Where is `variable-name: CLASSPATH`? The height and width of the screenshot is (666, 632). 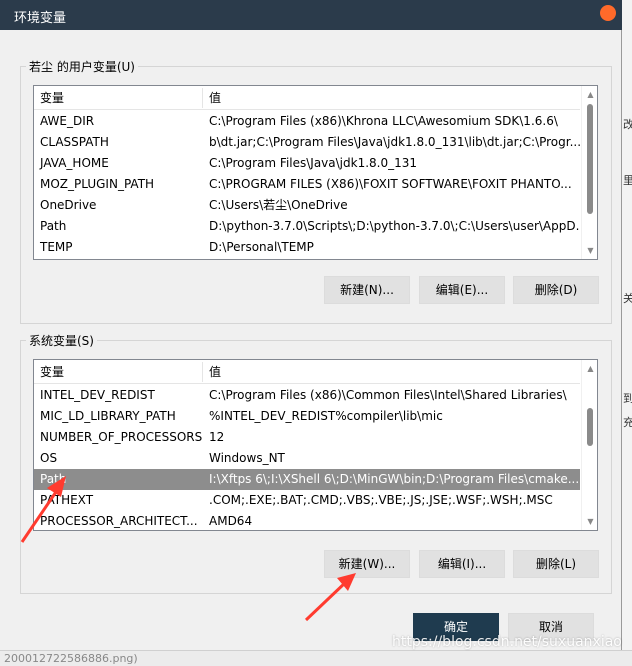
variable-name: CLASSPATH is located at coordinates (74, 142).